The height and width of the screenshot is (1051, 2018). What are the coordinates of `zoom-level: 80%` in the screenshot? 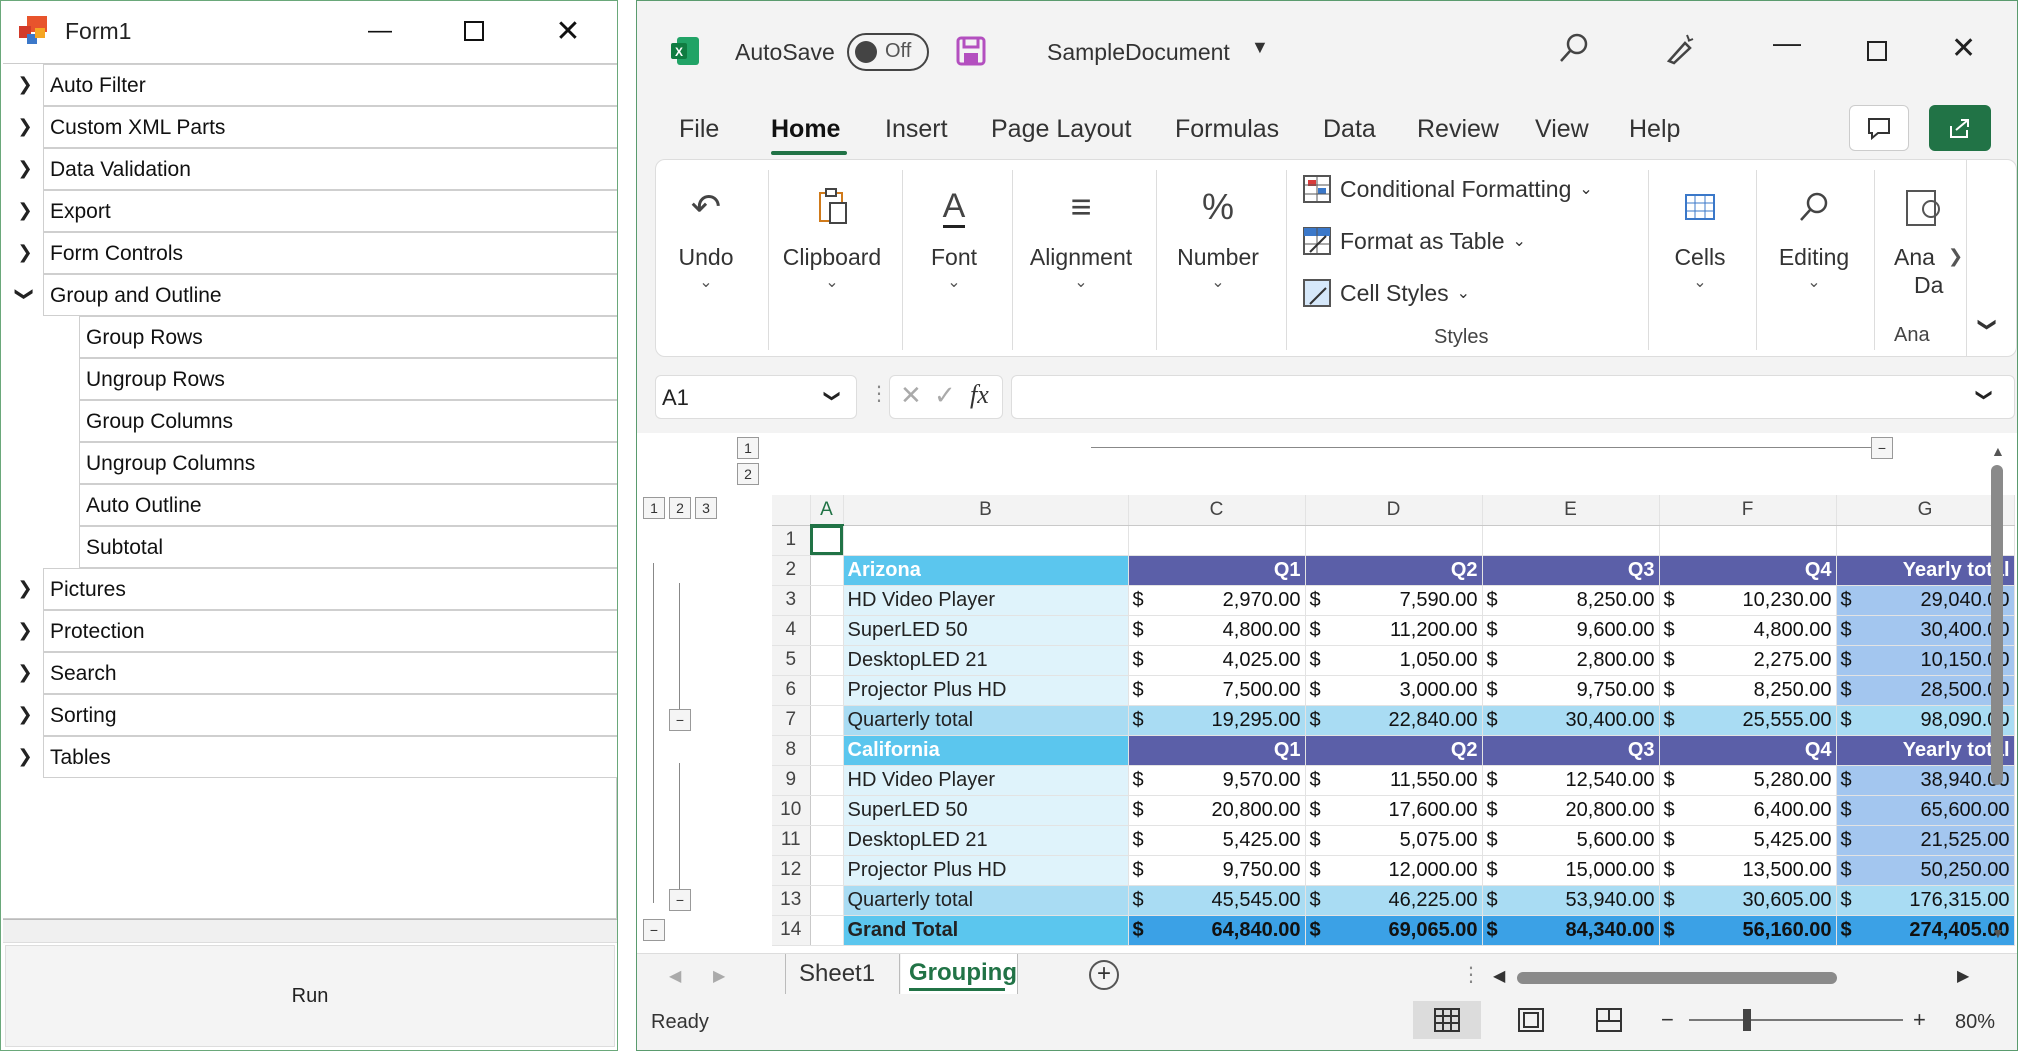 It's located at (1975, 1022).